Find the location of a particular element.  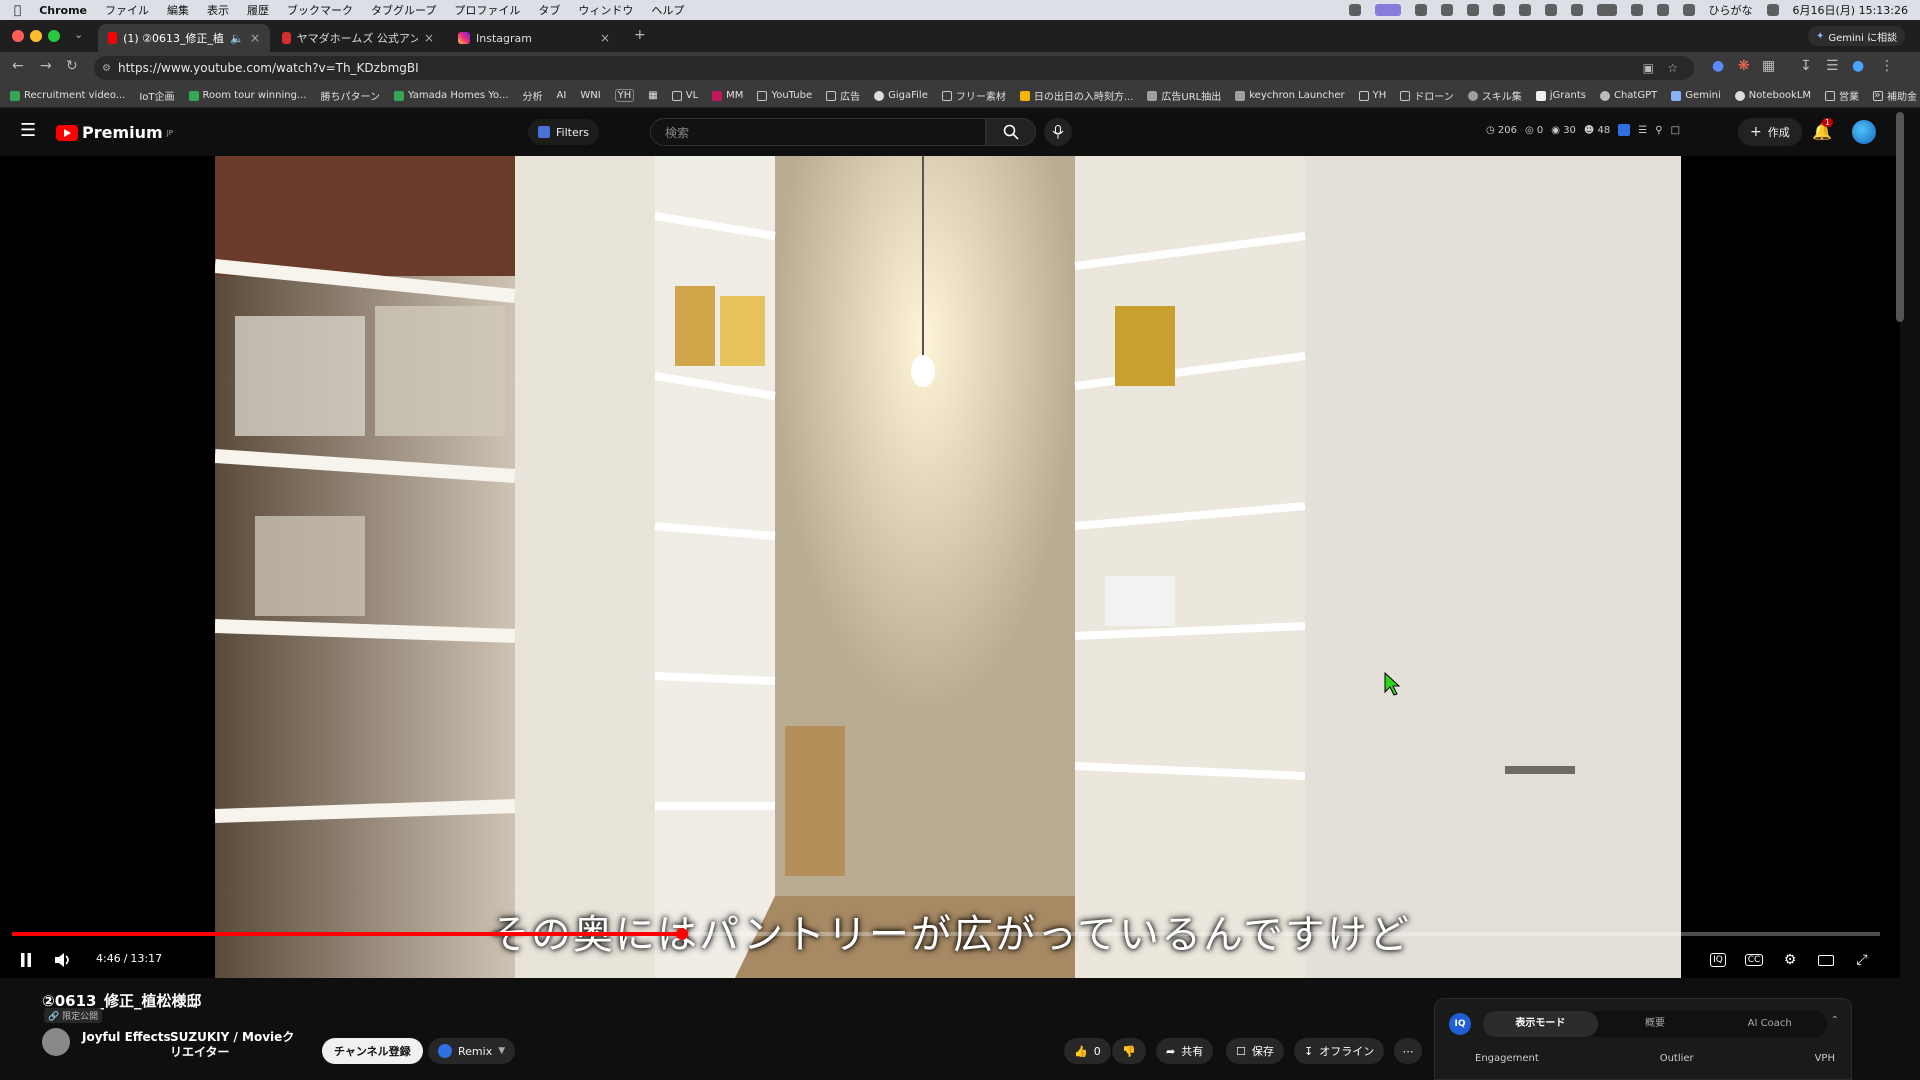

fullscreen-button: ⤢ is located at coordinates (1862, 960).